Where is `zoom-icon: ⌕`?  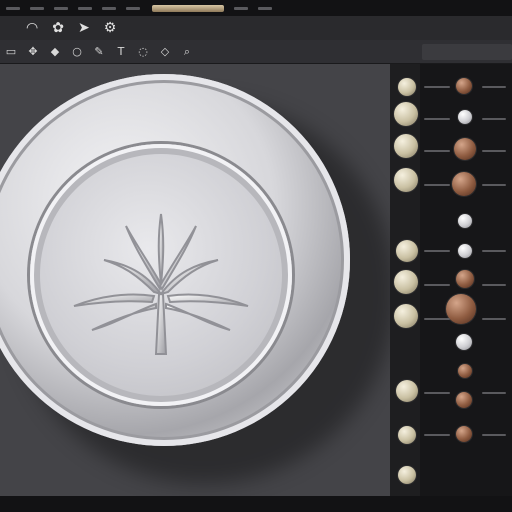
zoom-icon: ⌕ is located at coordinates (187, 51).